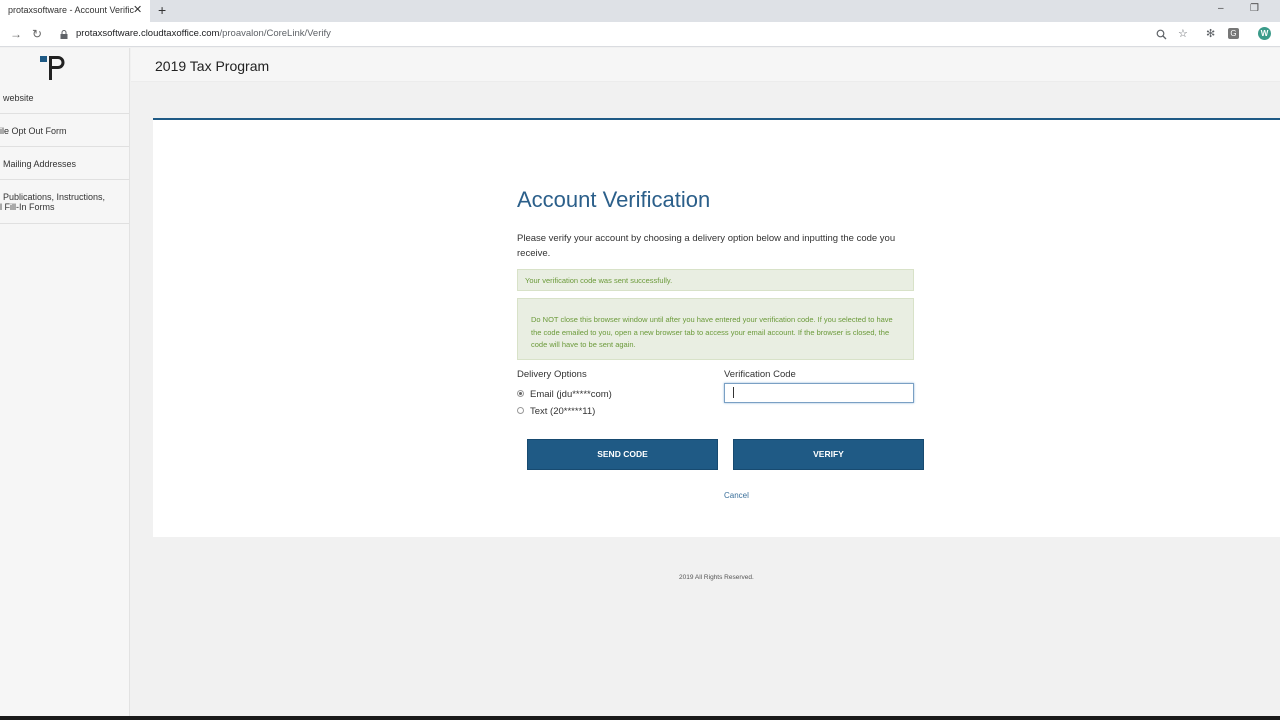 This screenshot has height=720, width=1280. I want to click on lock-icon, so click(64, 34).